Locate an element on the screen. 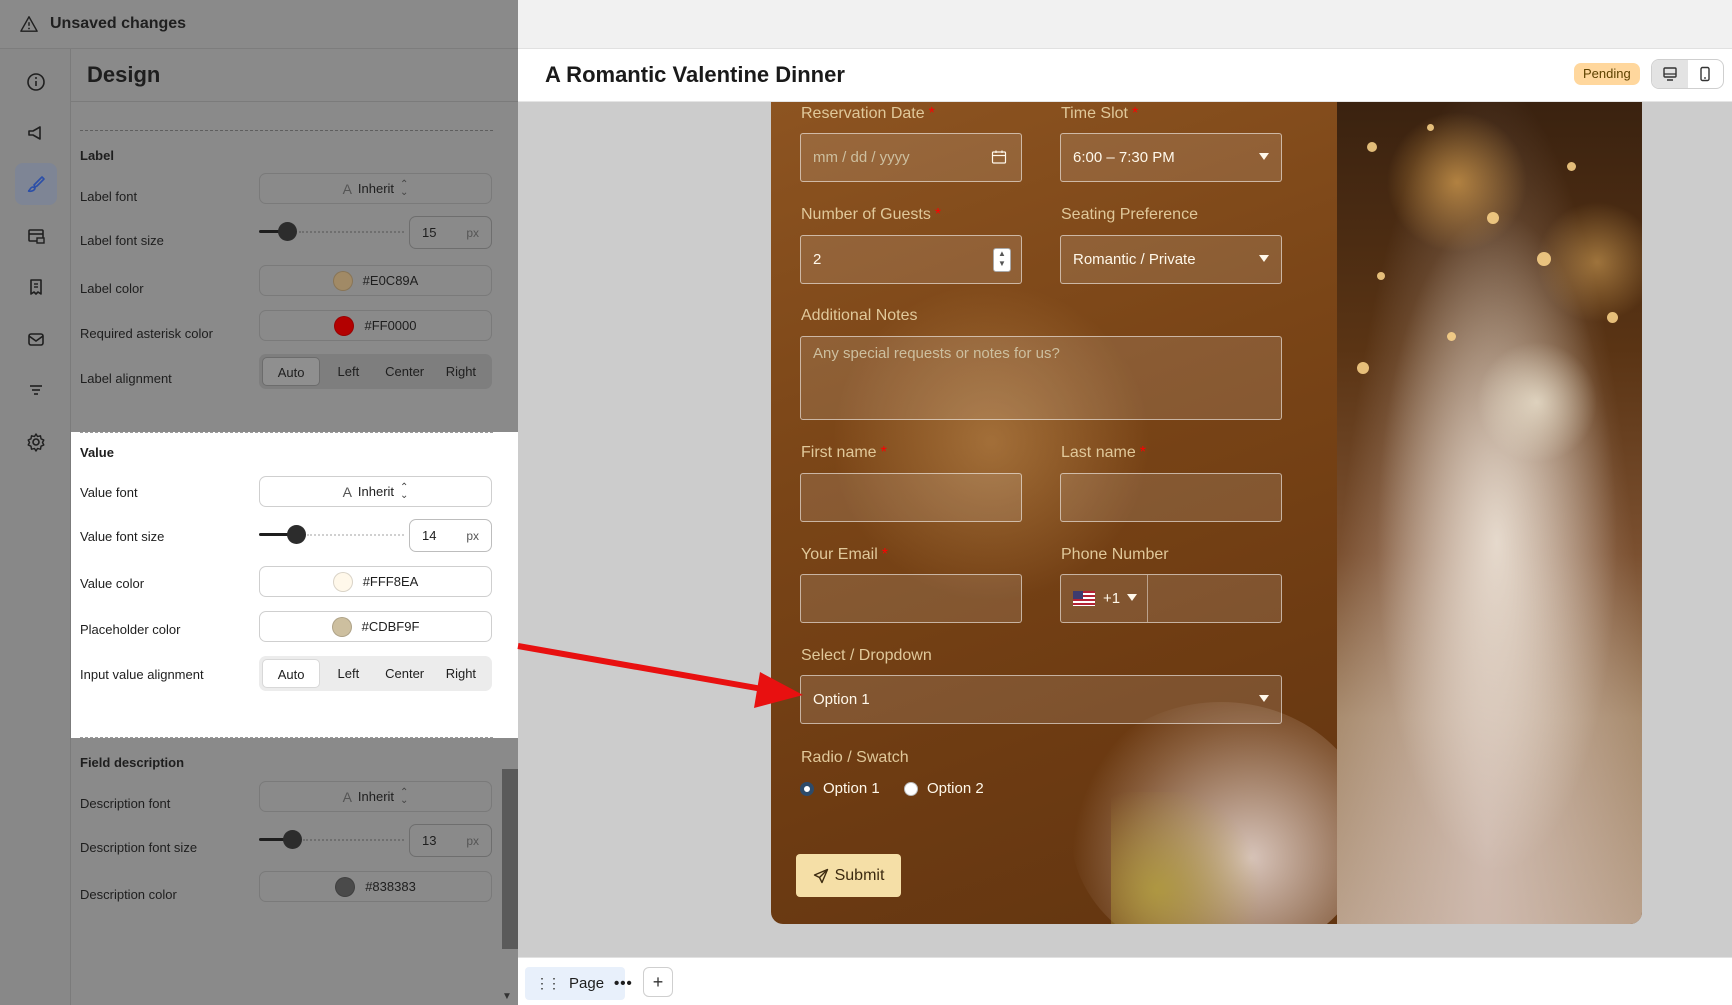 This screenshot has height=1005, width=1732. seating-label: Seating Preference is located at coordinates (1129, 214).